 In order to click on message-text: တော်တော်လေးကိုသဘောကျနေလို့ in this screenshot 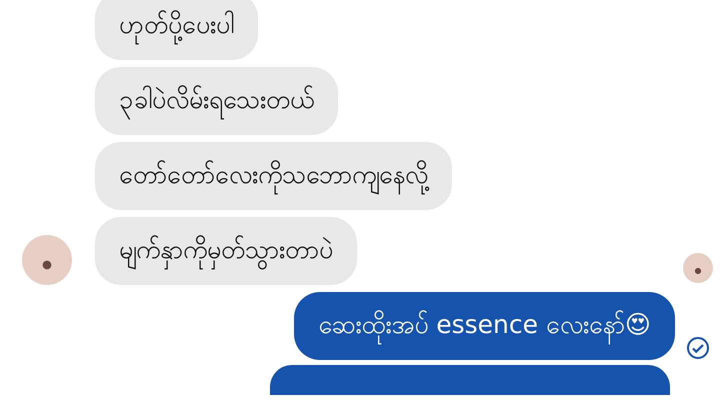, I will do `click(273, 176)`.